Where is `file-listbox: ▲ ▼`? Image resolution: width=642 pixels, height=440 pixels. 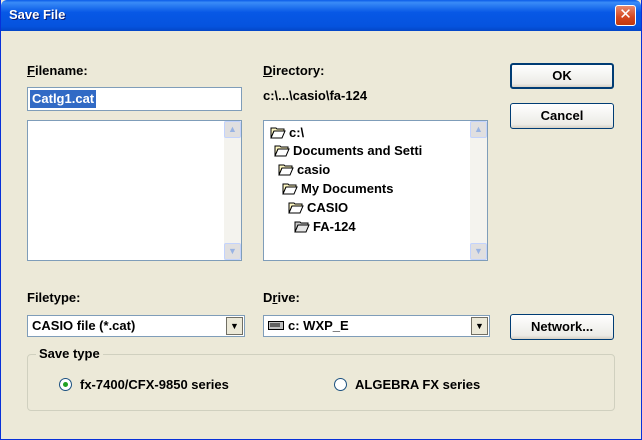 file-listbox: ▲ ▼ is located at coordinates (134, 190).